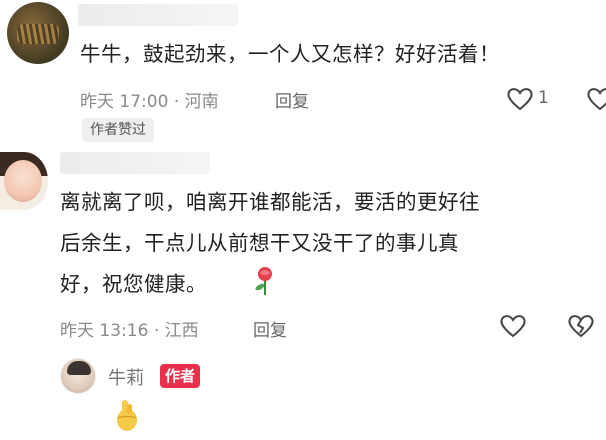 This screenshot has height=440, width=606. Describe the element at coordinates (290, 54) in the screenshot. I see `comment-text: 牛牛，鼓起劲来，一个人又怎样？好好活着！` at that location.